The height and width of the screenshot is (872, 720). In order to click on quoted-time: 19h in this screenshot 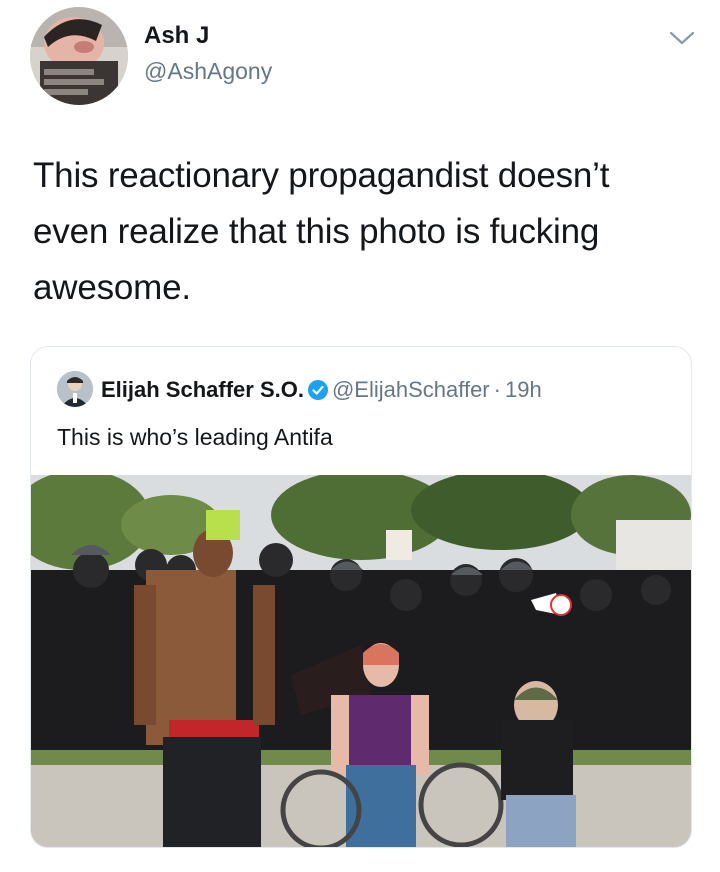, I will do `click(523, 389)`.